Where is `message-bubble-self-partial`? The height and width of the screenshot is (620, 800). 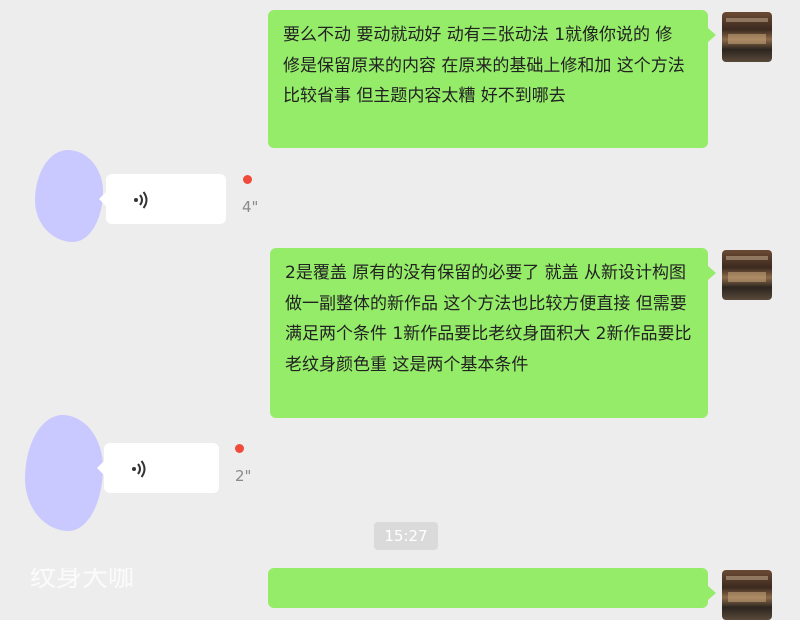 message-bubble-self-partial is located at coordinates (492, 588).